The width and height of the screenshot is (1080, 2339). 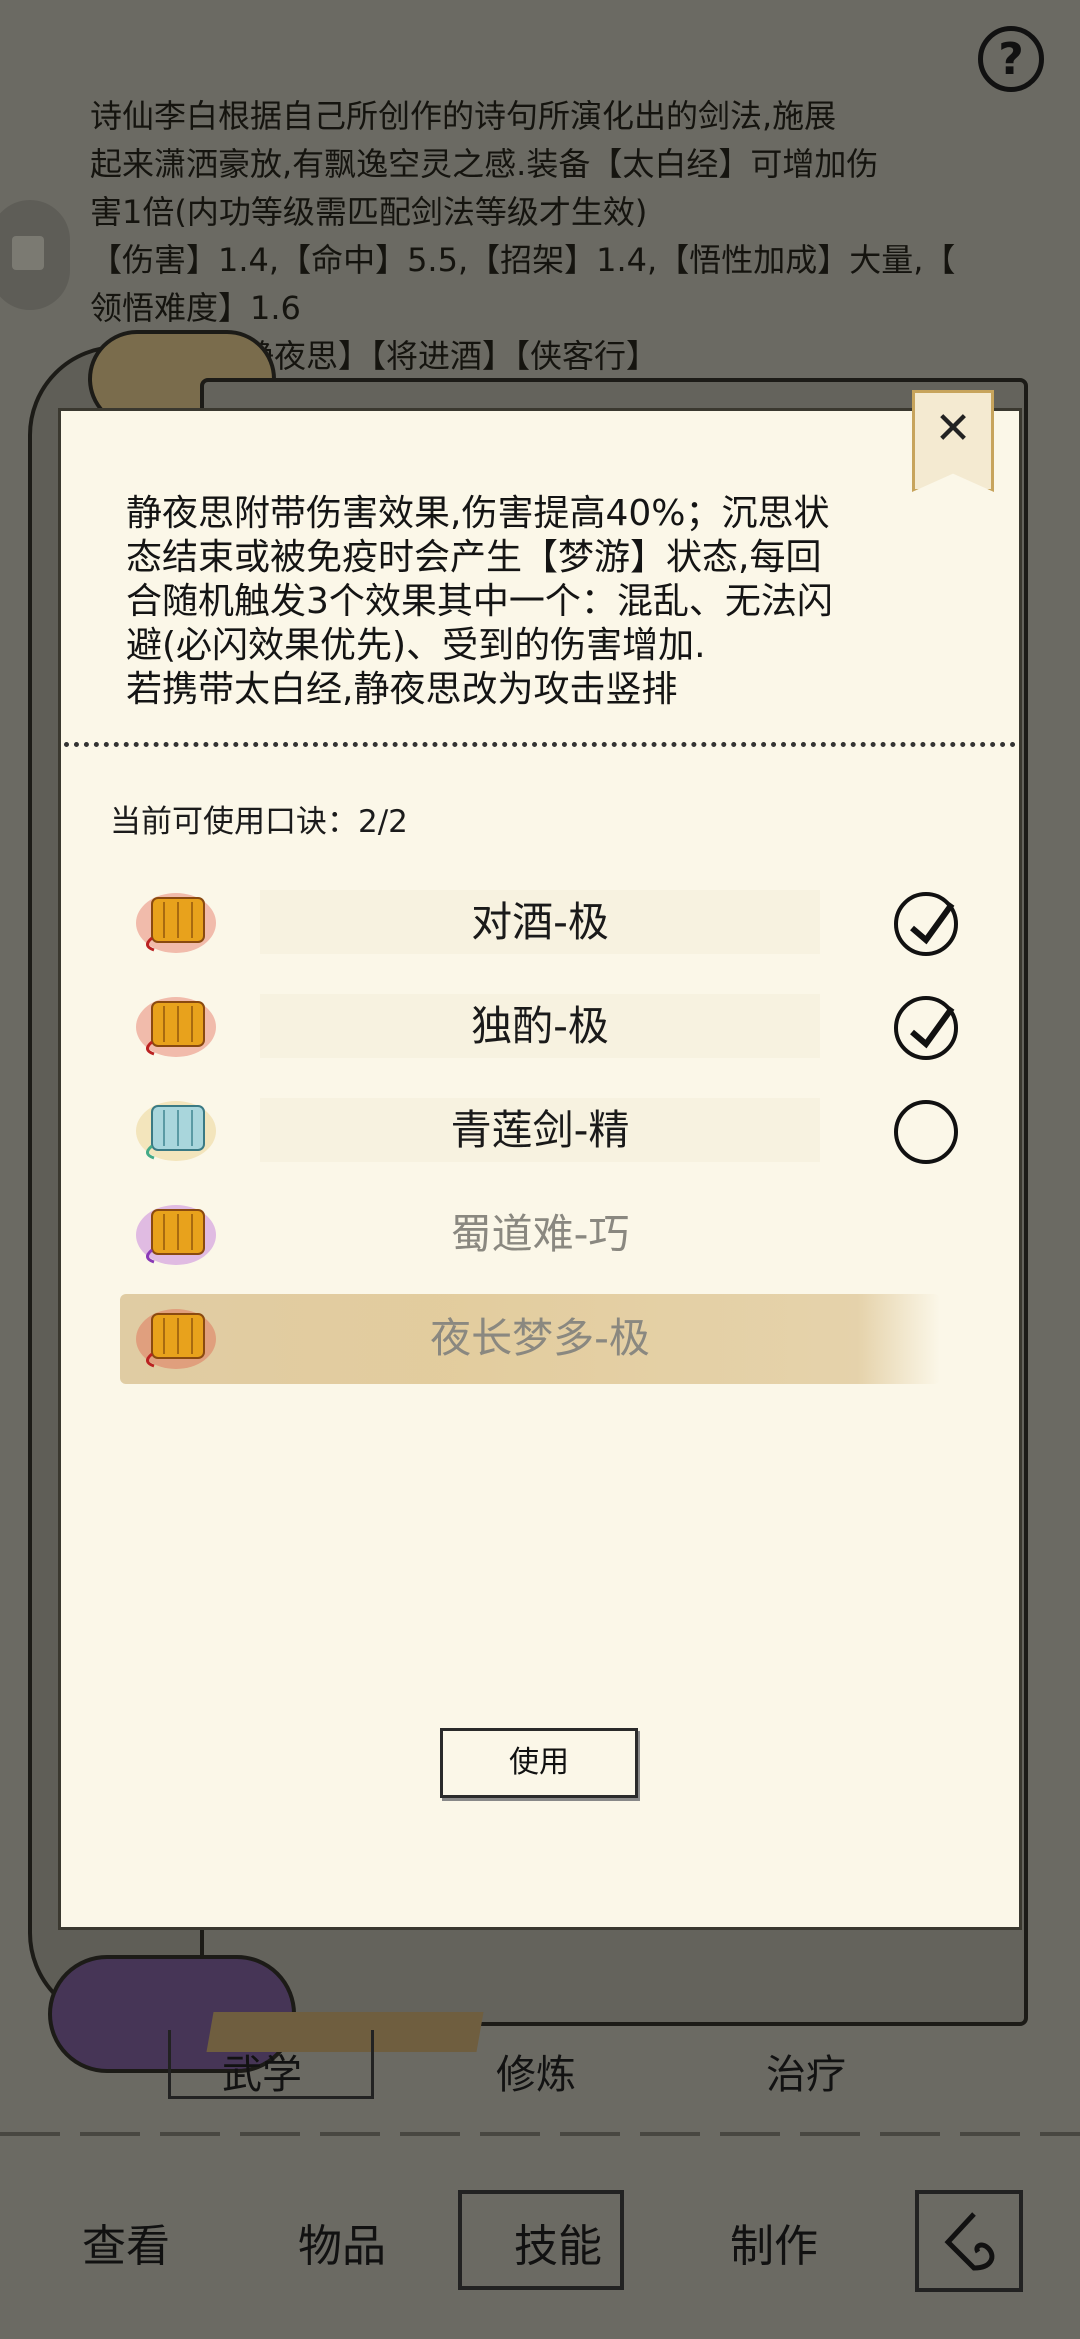 I want to click on side-tab, so click(x=35, y=255).